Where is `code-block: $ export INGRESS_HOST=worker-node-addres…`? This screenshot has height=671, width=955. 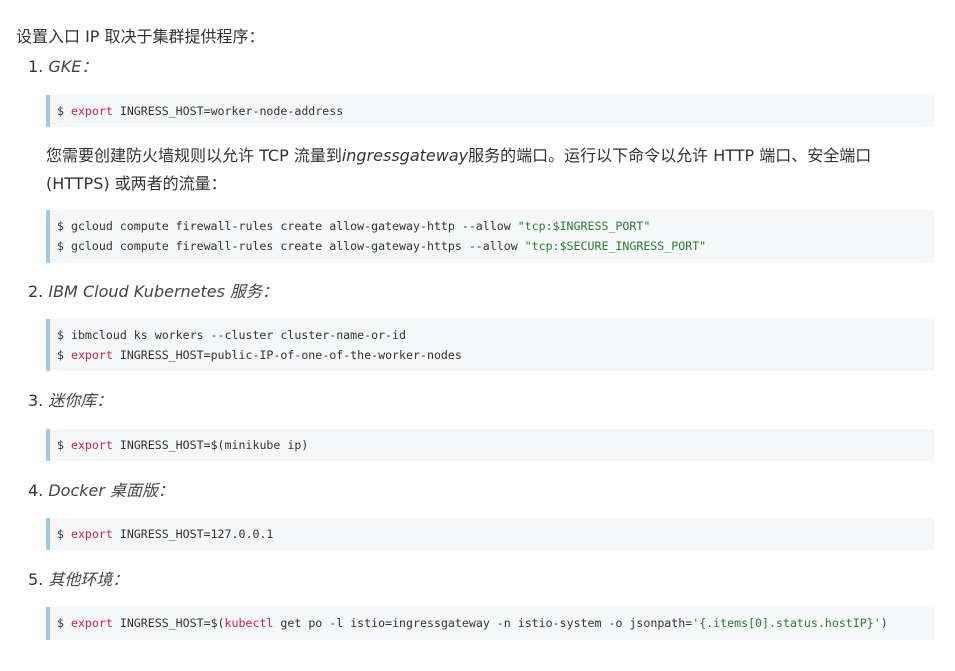 code-block: $ export INGRESS_HOST=worker-node-addres… is located at coordinates (490, 111).